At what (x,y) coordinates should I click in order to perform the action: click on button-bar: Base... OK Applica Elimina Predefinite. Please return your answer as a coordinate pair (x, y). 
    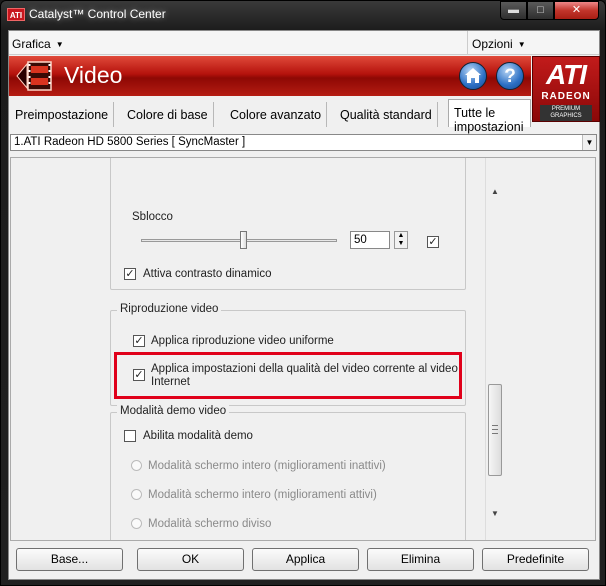
    Looking at the image, I should click on (304, 560).